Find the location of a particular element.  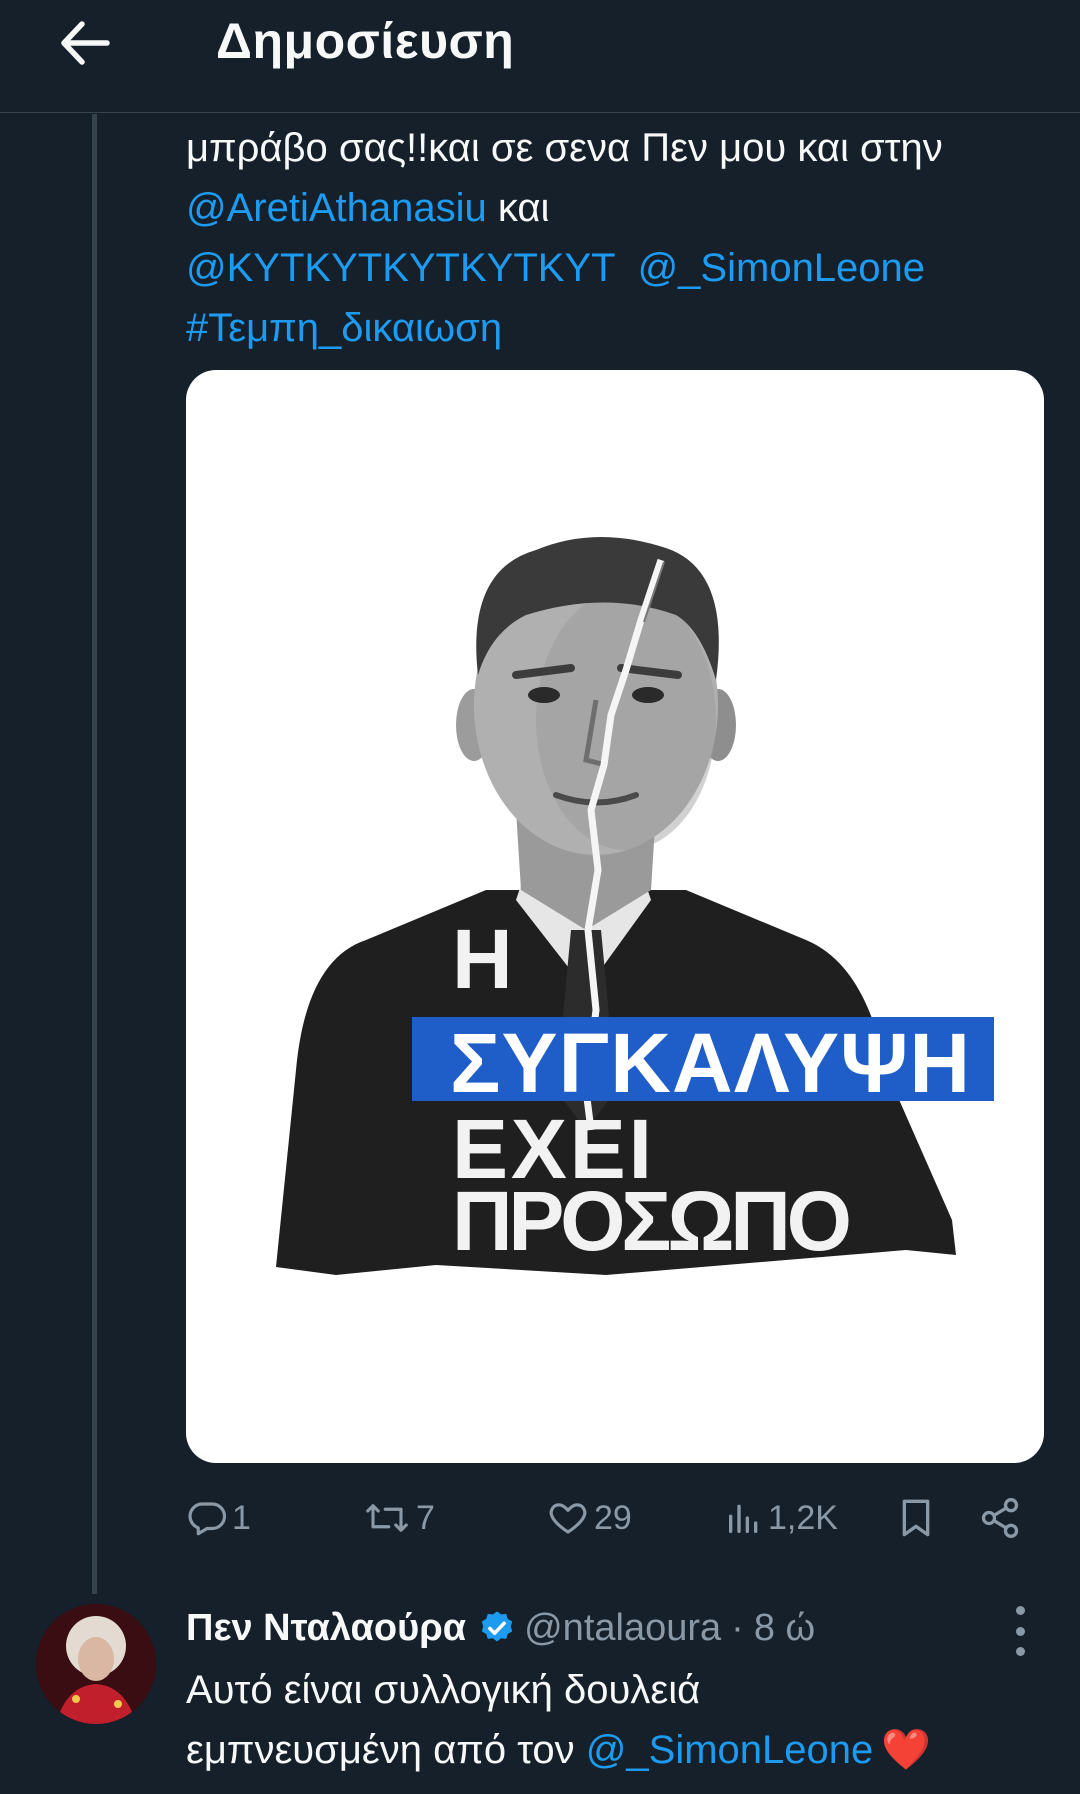

views-button: 1,2K is located at coordinates (781, 1518).